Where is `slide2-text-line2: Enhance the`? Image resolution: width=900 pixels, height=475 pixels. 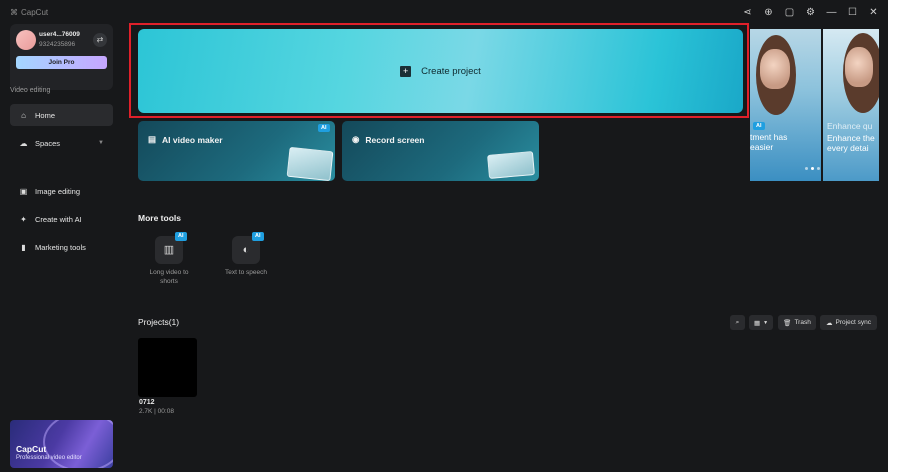 slide2-text-line2: Enhance the is located at coordinates (851, 138).